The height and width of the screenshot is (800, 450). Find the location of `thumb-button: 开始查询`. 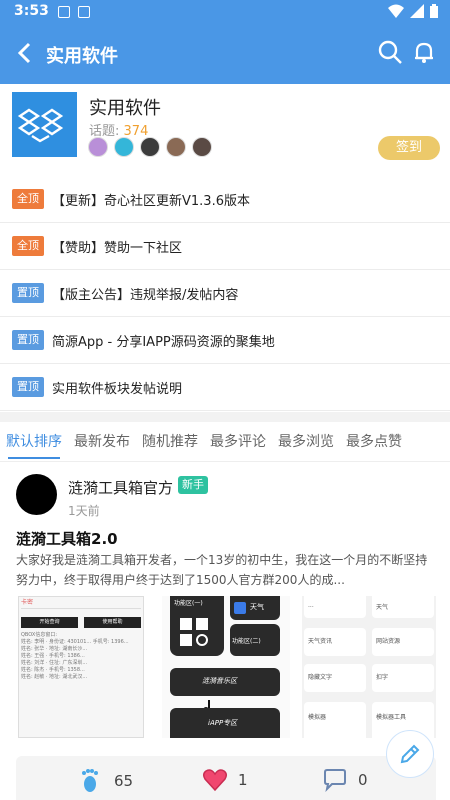

thumb-button: 开始查询 is located at coordinates (49, 622).